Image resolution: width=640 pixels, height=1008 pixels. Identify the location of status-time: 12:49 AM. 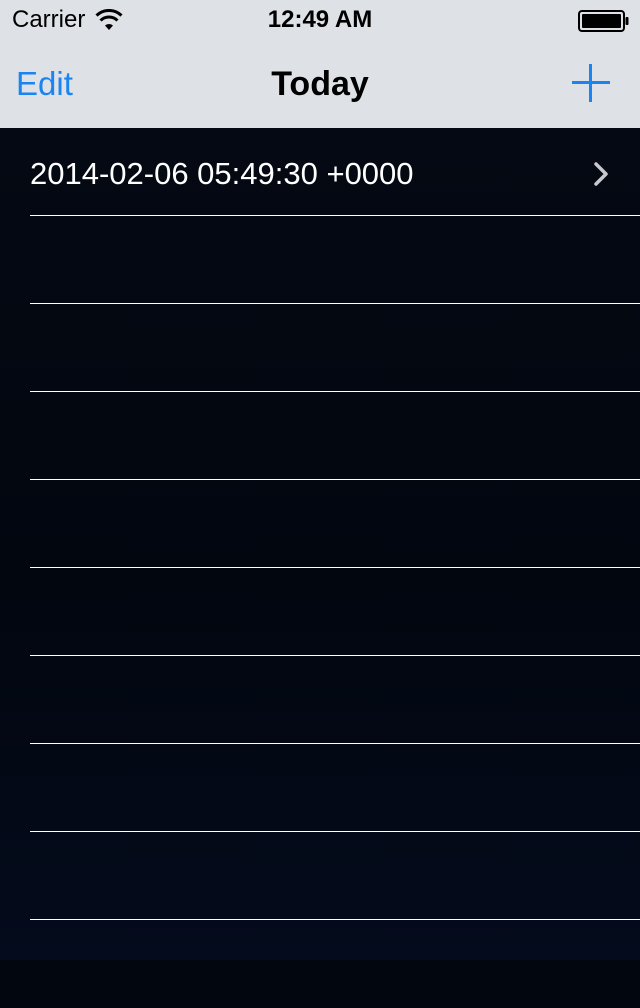
(320, 19).